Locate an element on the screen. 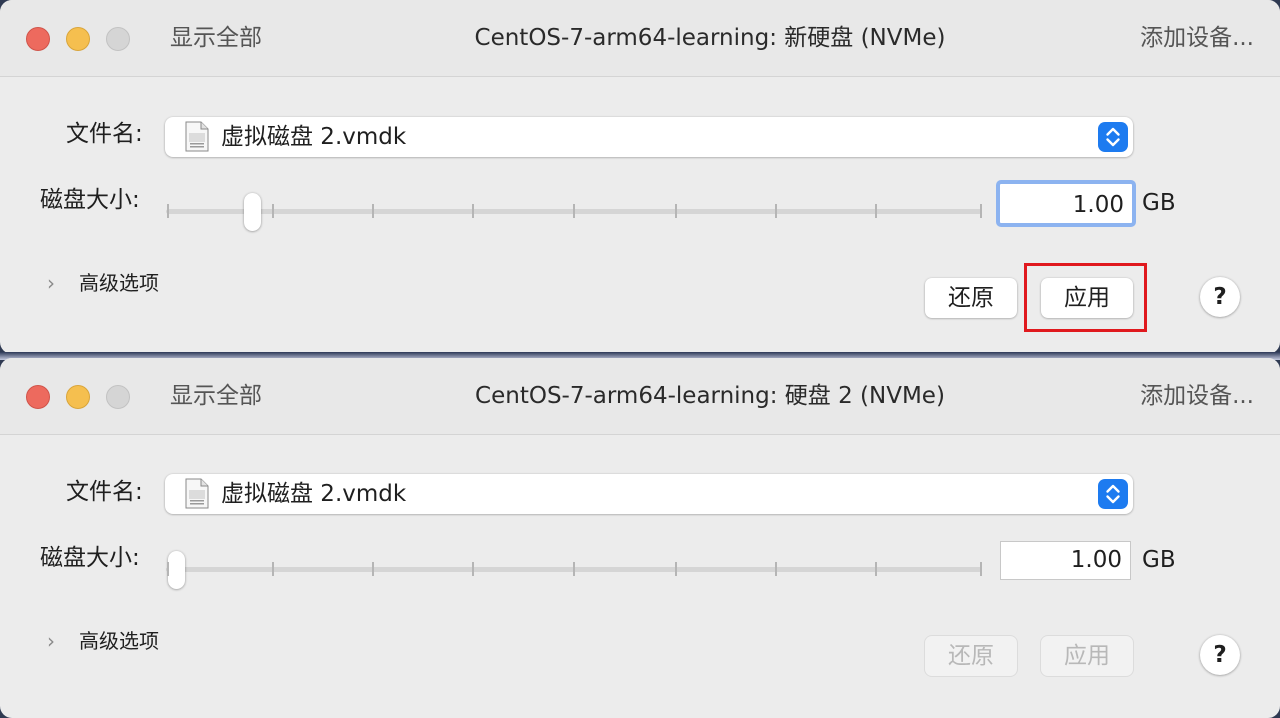 The width and height of the screenshot is (1280, 718). apply-highlight-box is located at coordinates (1085, 297).